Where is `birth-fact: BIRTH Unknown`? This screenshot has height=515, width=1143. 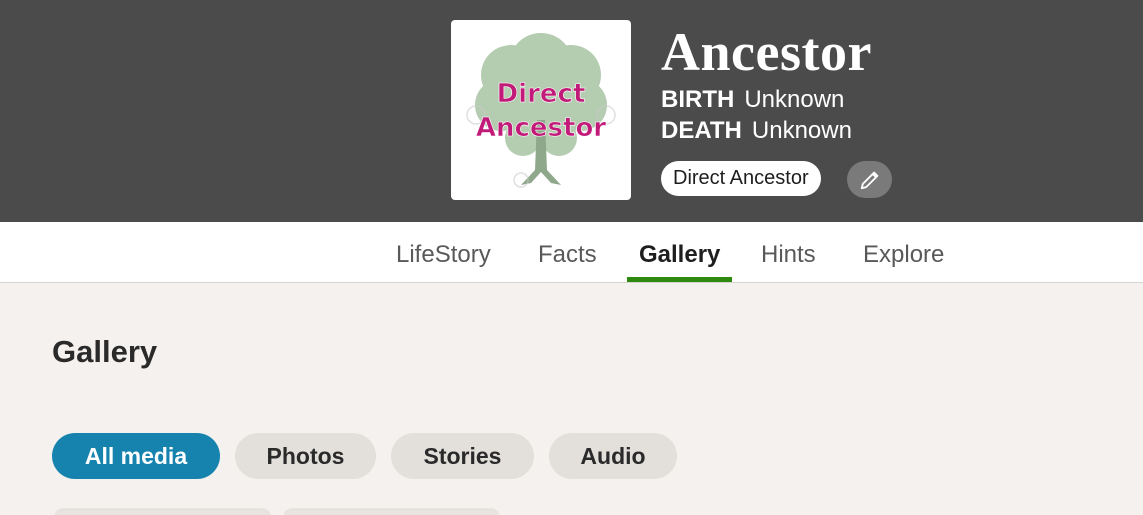
birth-fact: BIRTH Unknown is located at coordinates (752, 100).